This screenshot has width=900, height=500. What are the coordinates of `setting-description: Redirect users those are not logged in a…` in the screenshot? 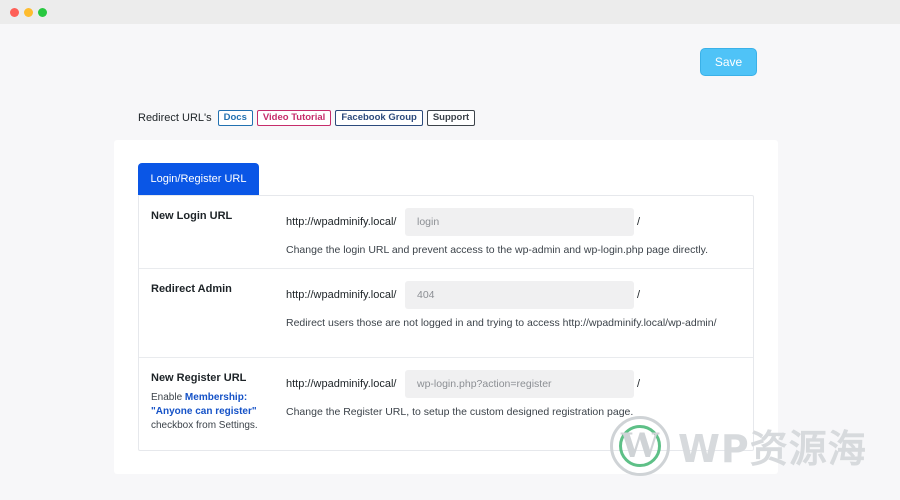 It's located at (501, 323).